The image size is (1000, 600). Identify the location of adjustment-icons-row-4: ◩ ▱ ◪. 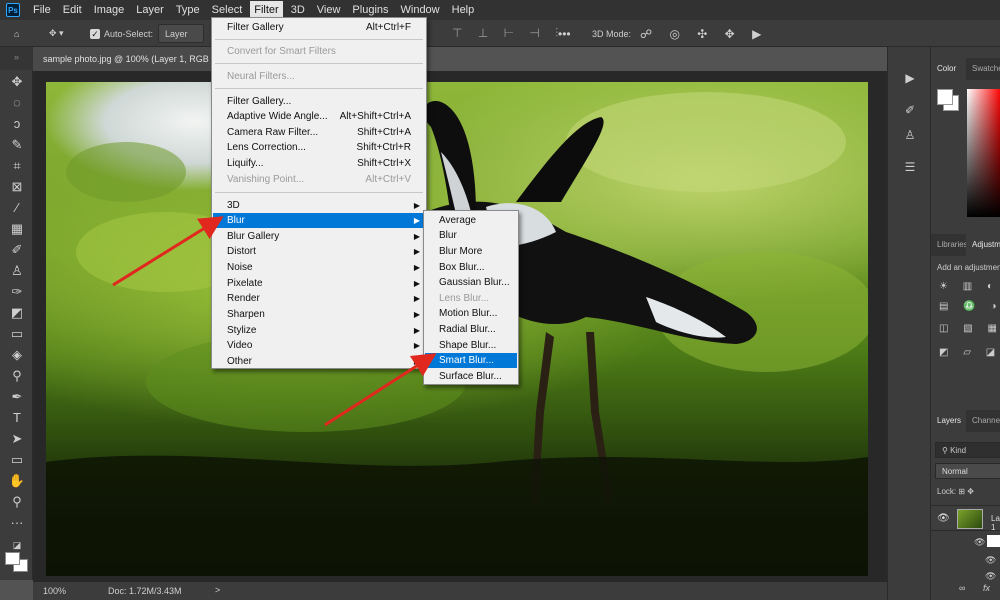
(969, 352).